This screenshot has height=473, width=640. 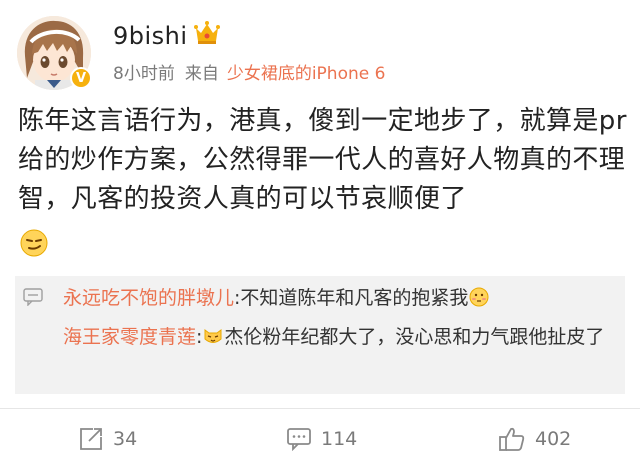 I want to click on cat-face-icon, so click(x=213, y=336).